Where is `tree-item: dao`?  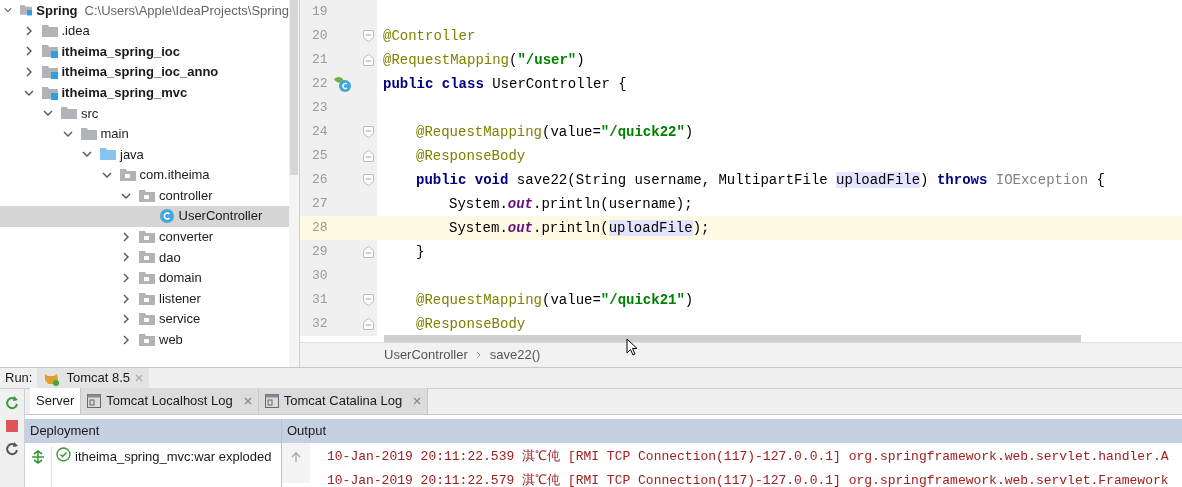 tree-item: dao is located at coordinates (144, 257).